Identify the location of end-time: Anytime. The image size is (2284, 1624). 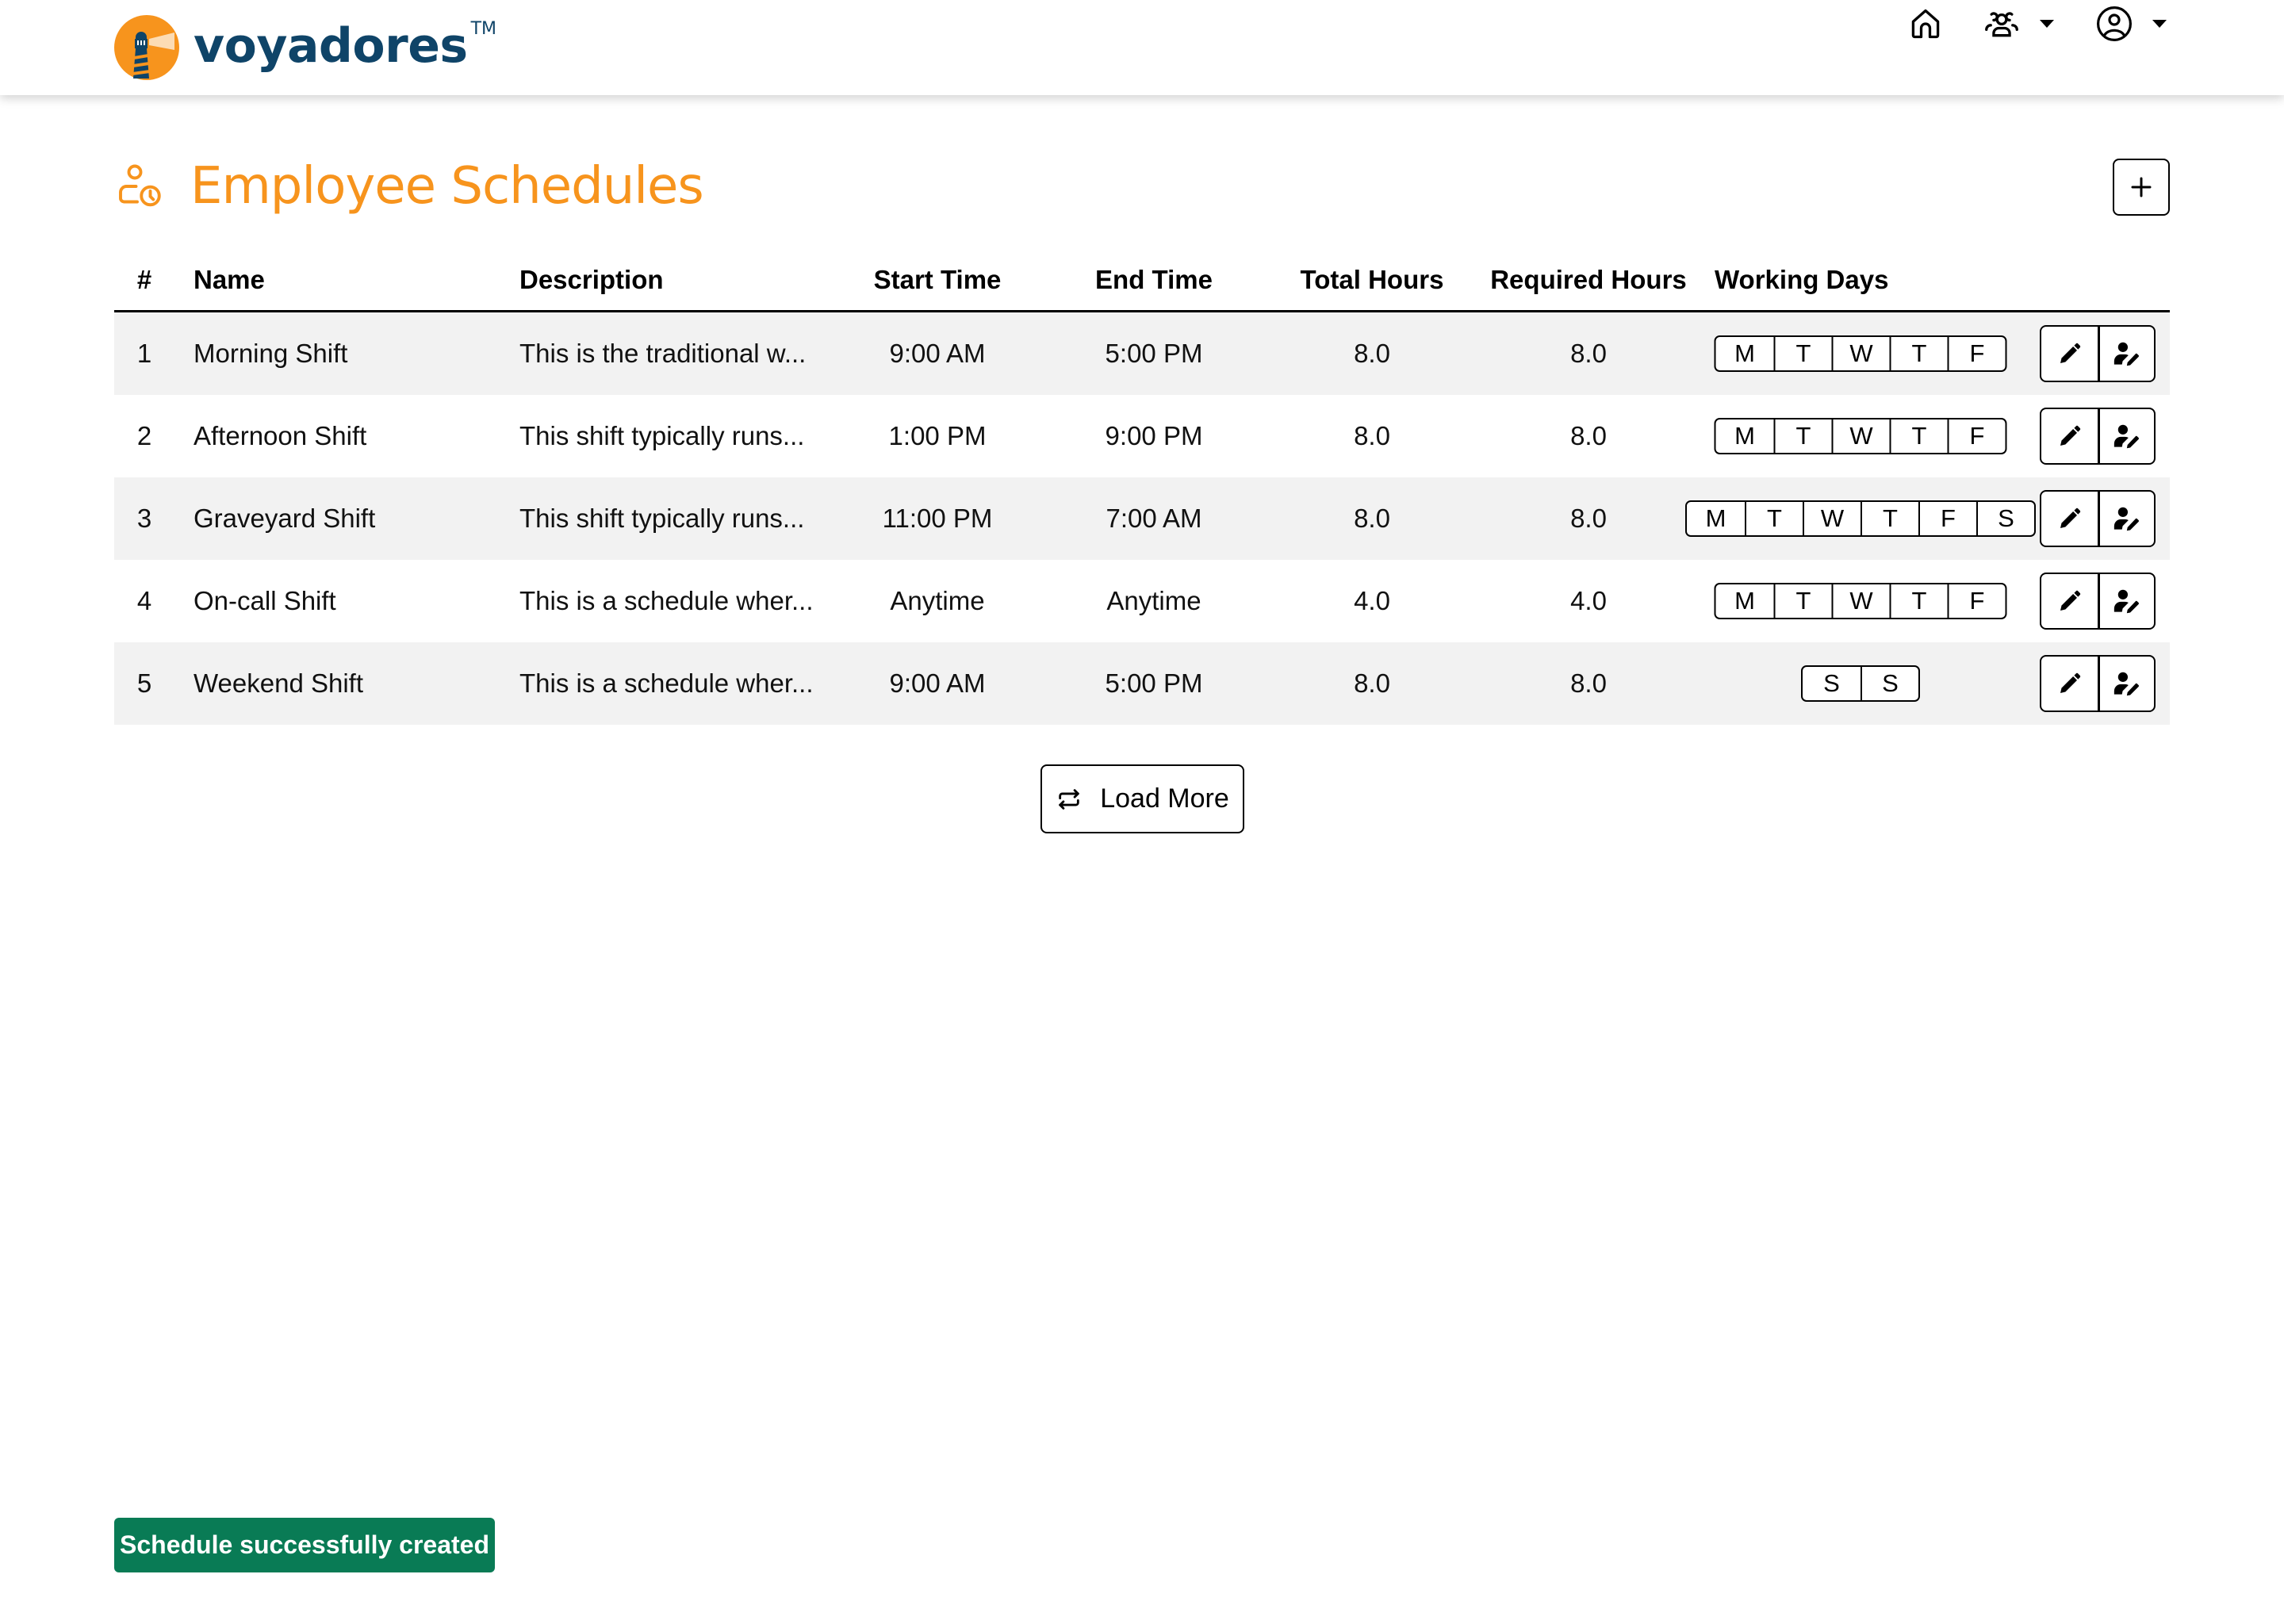
(1153, 600).